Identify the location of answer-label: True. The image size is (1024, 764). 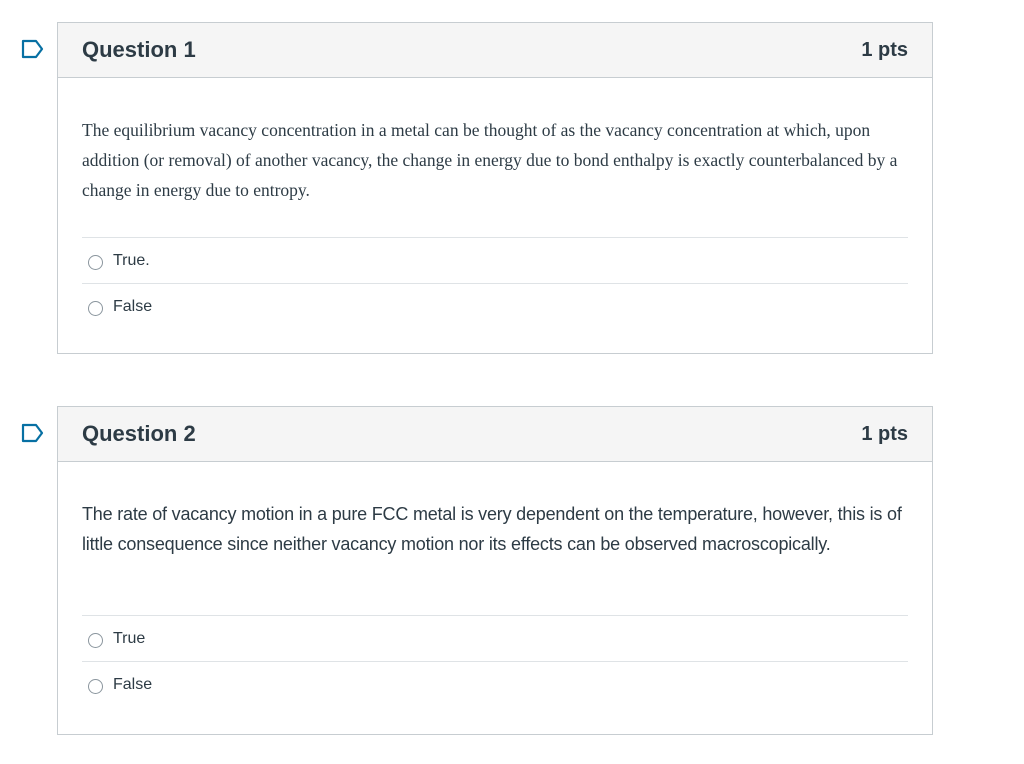
(129, 638).